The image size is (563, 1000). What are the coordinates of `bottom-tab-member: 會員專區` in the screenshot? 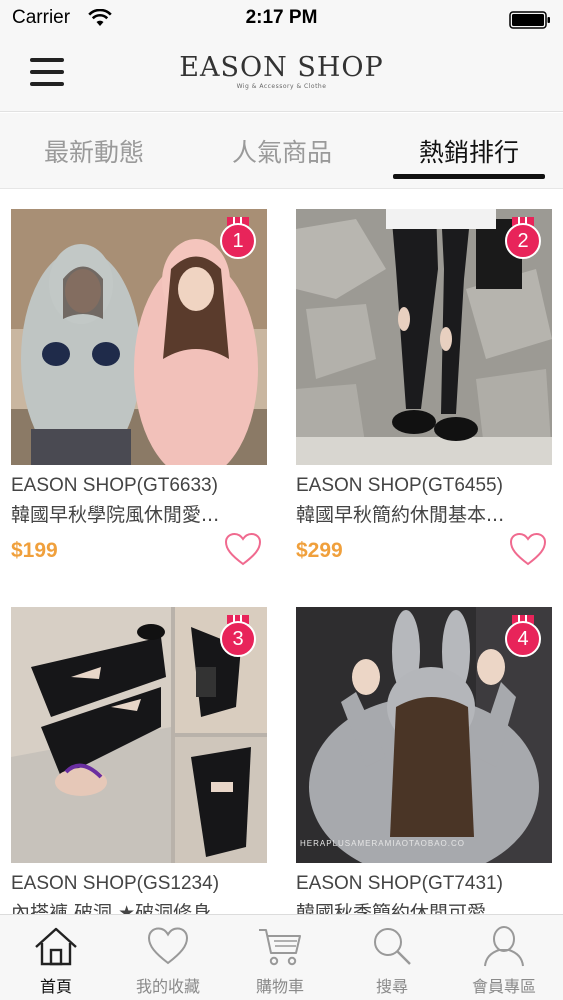 It's located at (504, 961).